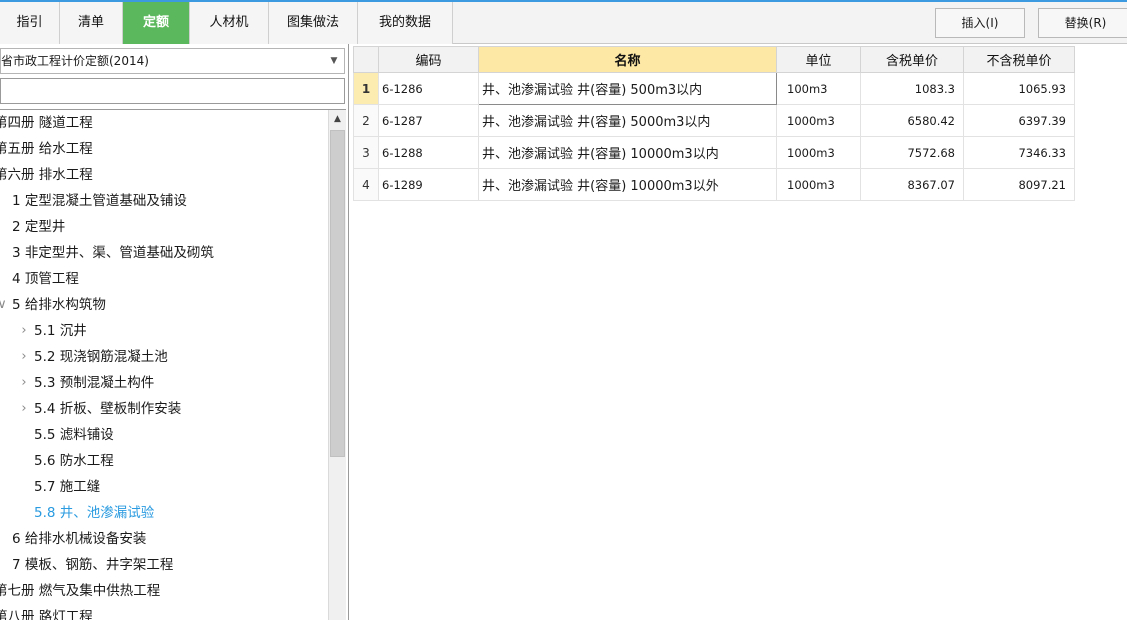 Image resolution: width=1127 pixels, height=620 pixels. I want to click on table-header-row: 编码 名称 单位 含税单价 不含税单价, so click(714, 59).